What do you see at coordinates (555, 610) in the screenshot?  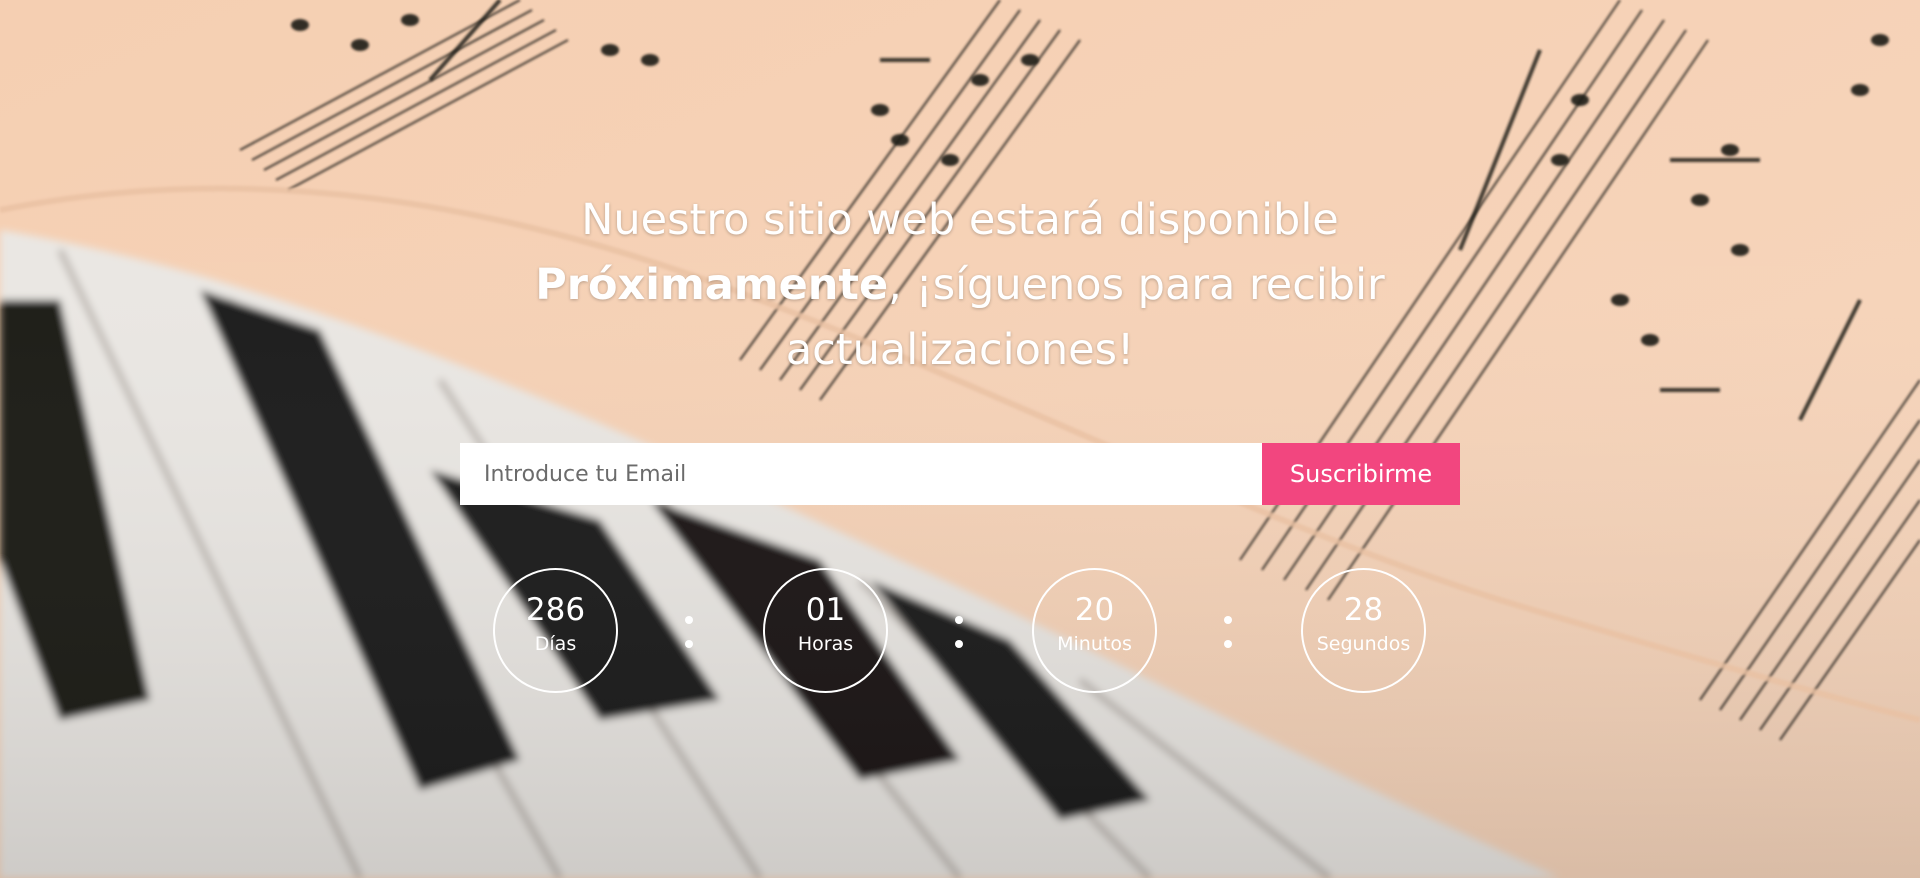 I see `days-value: 286` at bounding box center [555, 610].